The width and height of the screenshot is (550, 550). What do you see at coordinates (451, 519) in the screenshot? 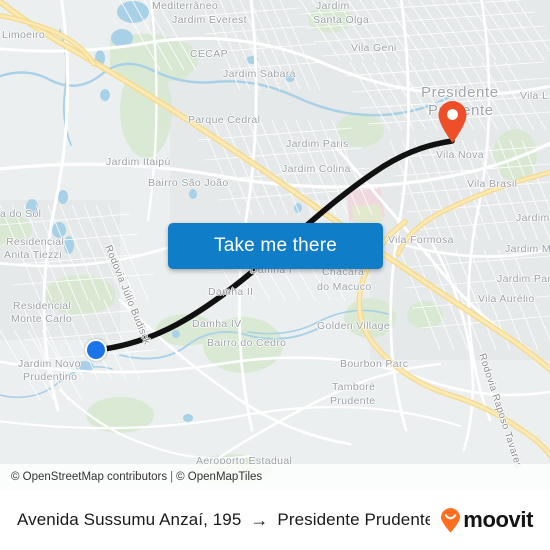
I see `moovit-pin-icon` at bounding box center [451, 519].